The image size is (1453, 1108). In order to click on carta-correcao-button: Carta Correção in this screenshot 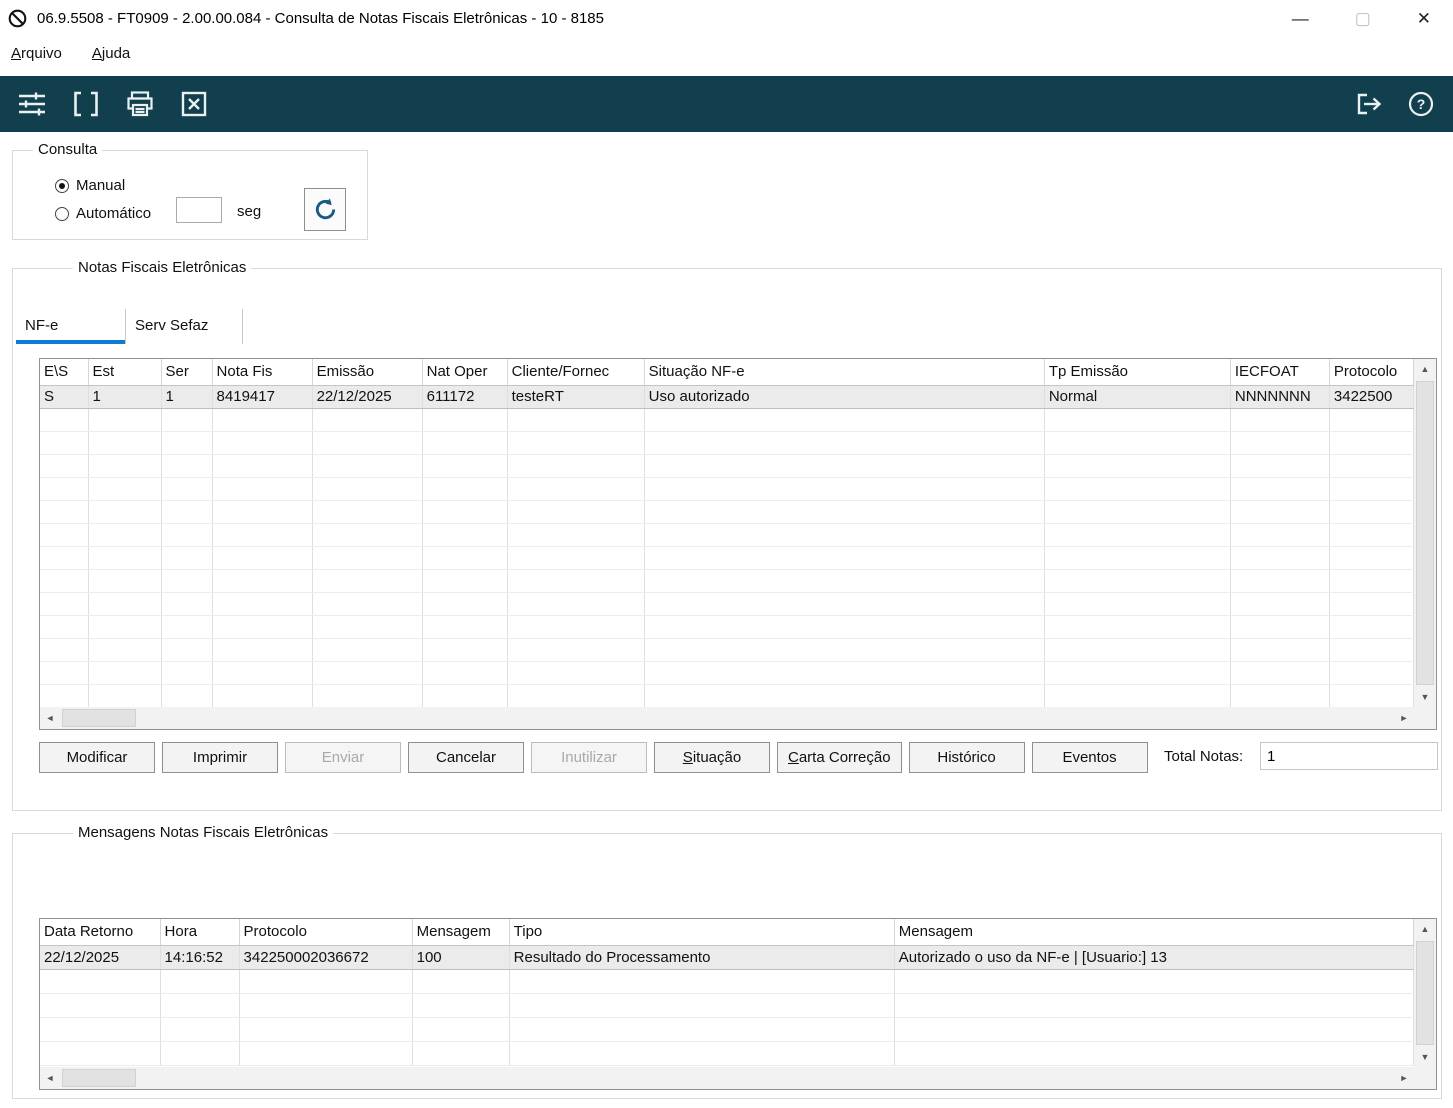, I will do `click(839, 757)`.